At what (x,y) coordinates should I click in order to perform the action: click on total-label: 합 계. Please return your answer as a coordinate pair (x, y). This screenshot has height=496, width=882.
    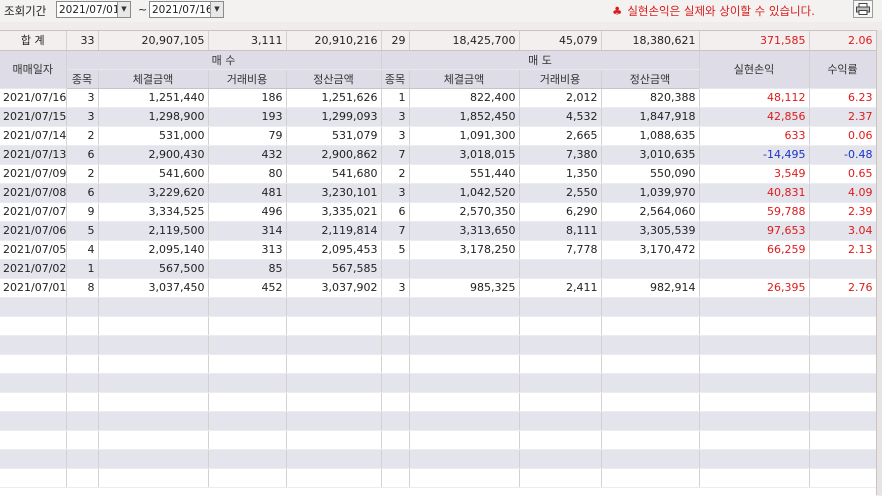
    Looking at the image, I should click on (33, 41).